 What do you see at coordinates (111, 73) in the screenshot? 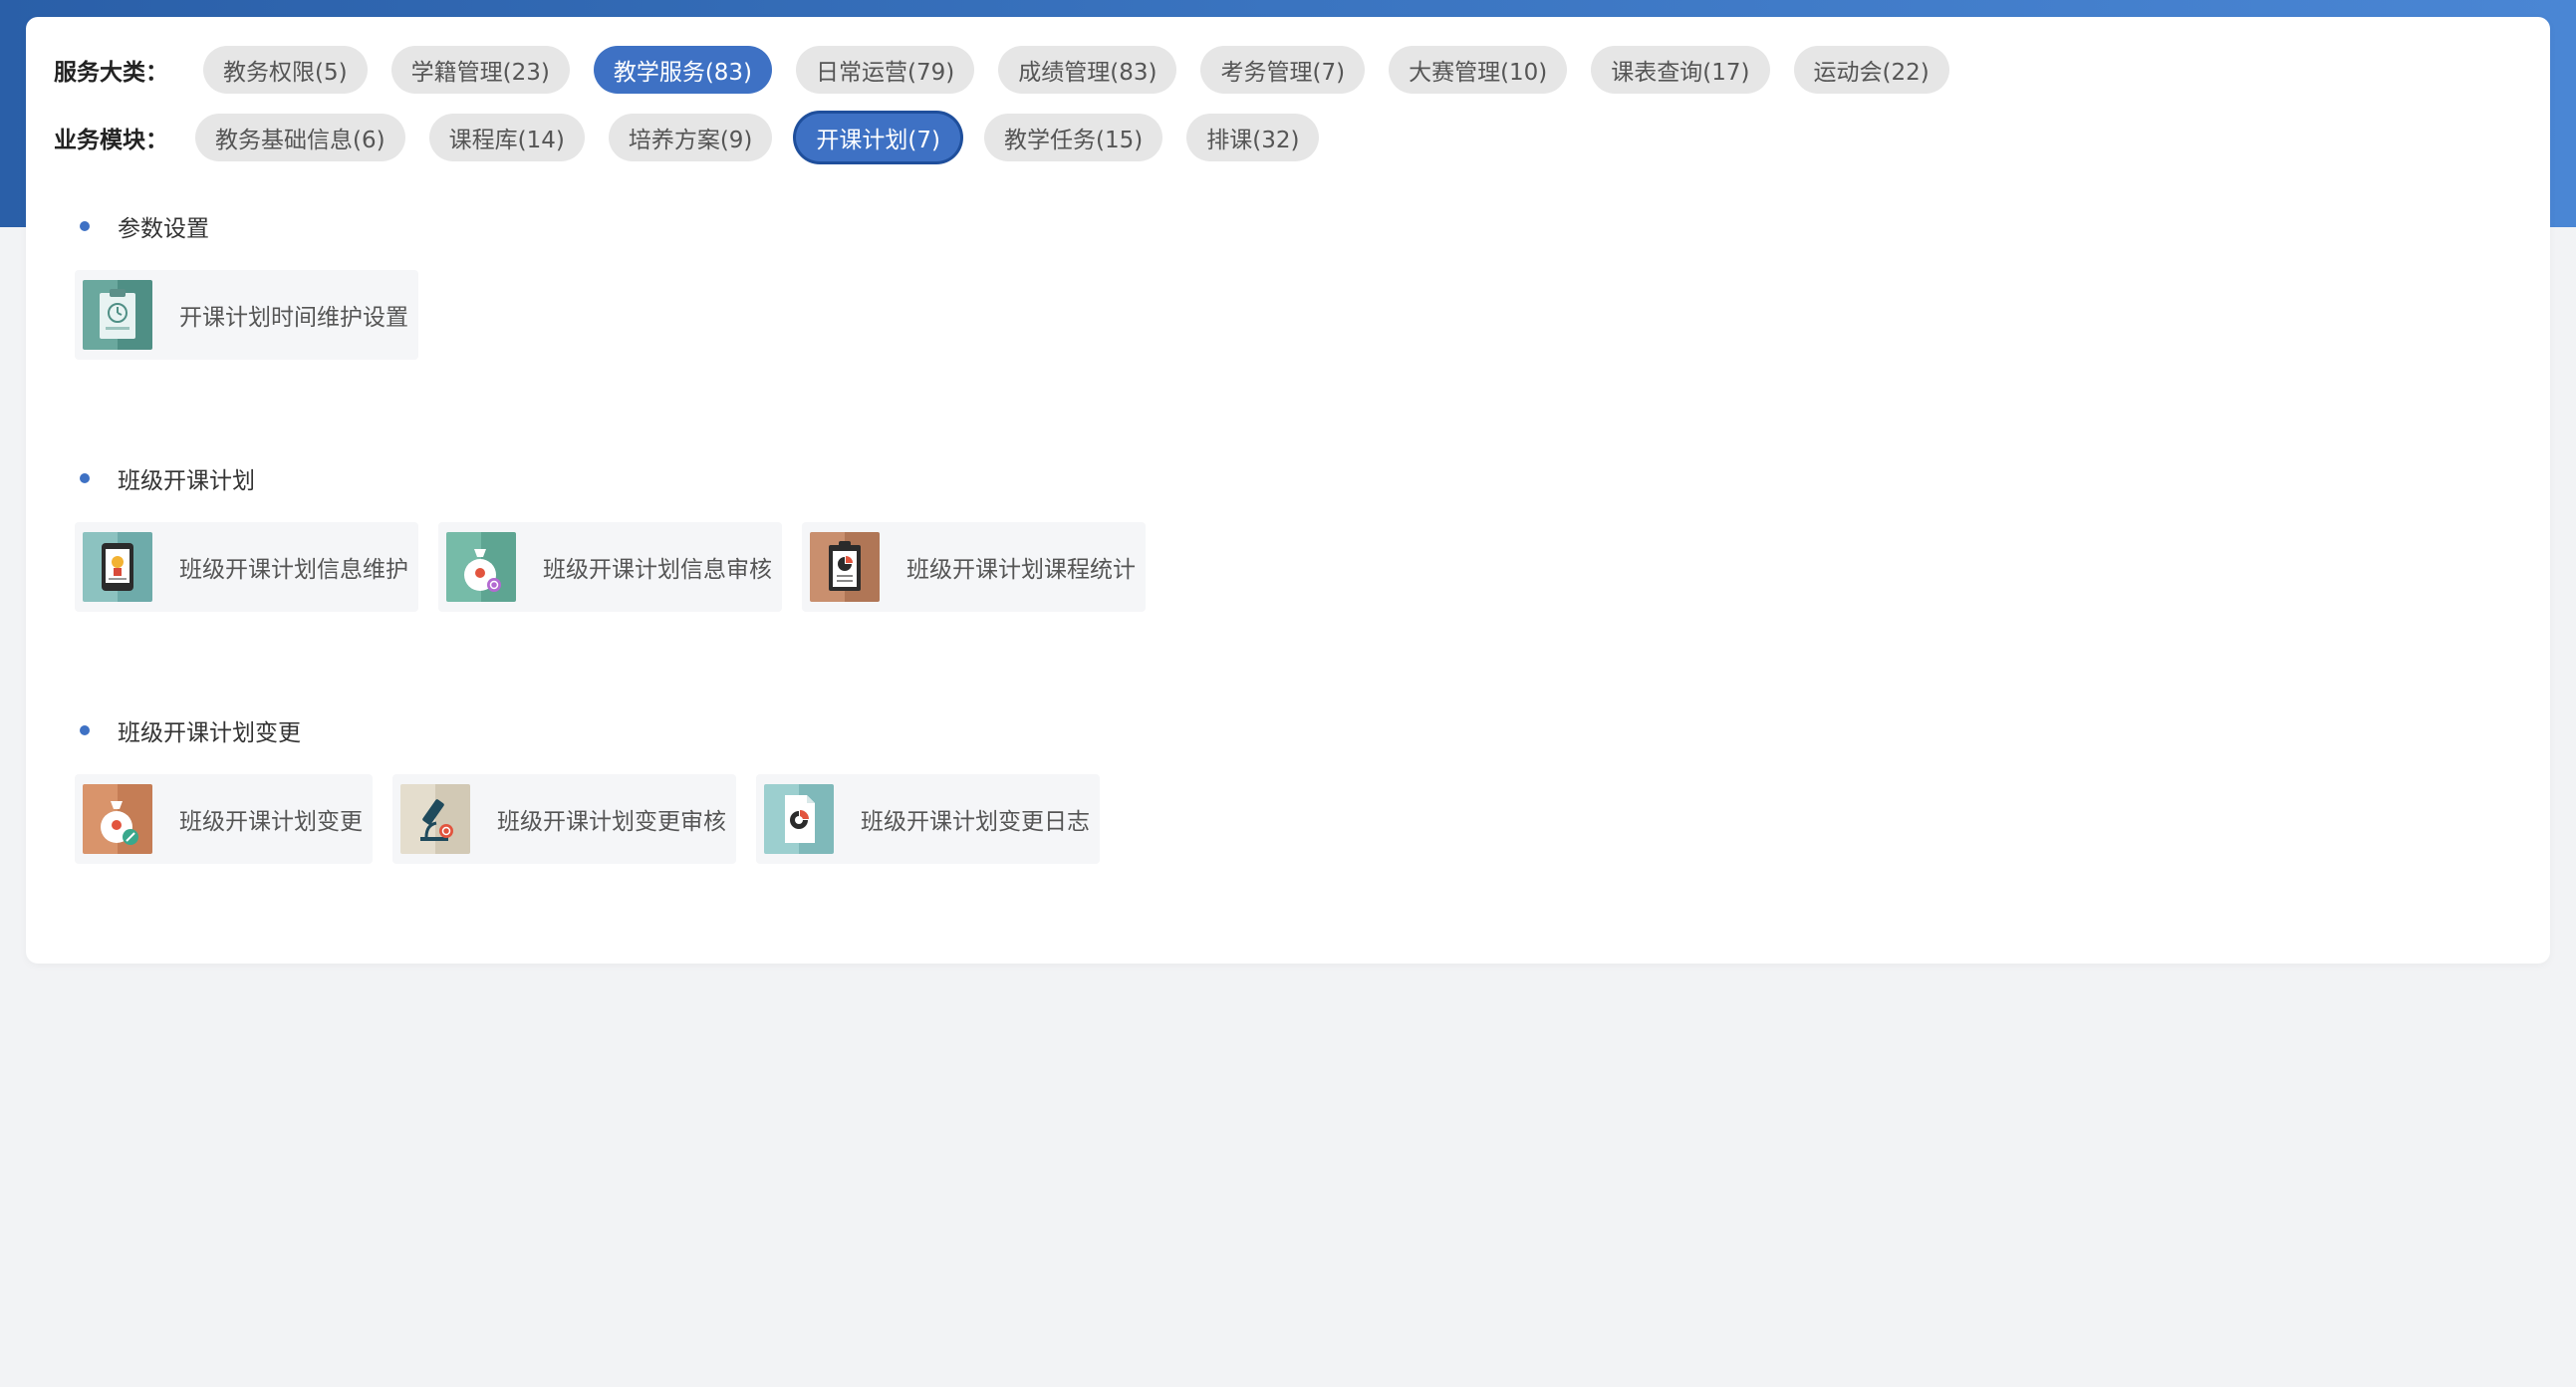
I see `service-category-label: 服务大类：` at bounding box center [111, 73].